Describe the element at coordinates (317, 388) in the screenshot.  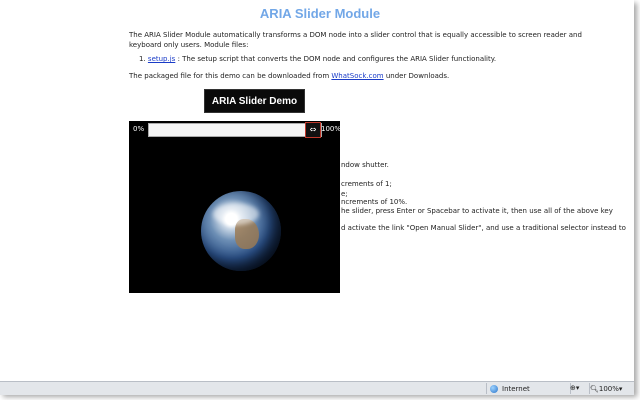
I see `status-bar: Internet ⊕▾ 🔍︎ 100% ▾` at that location.